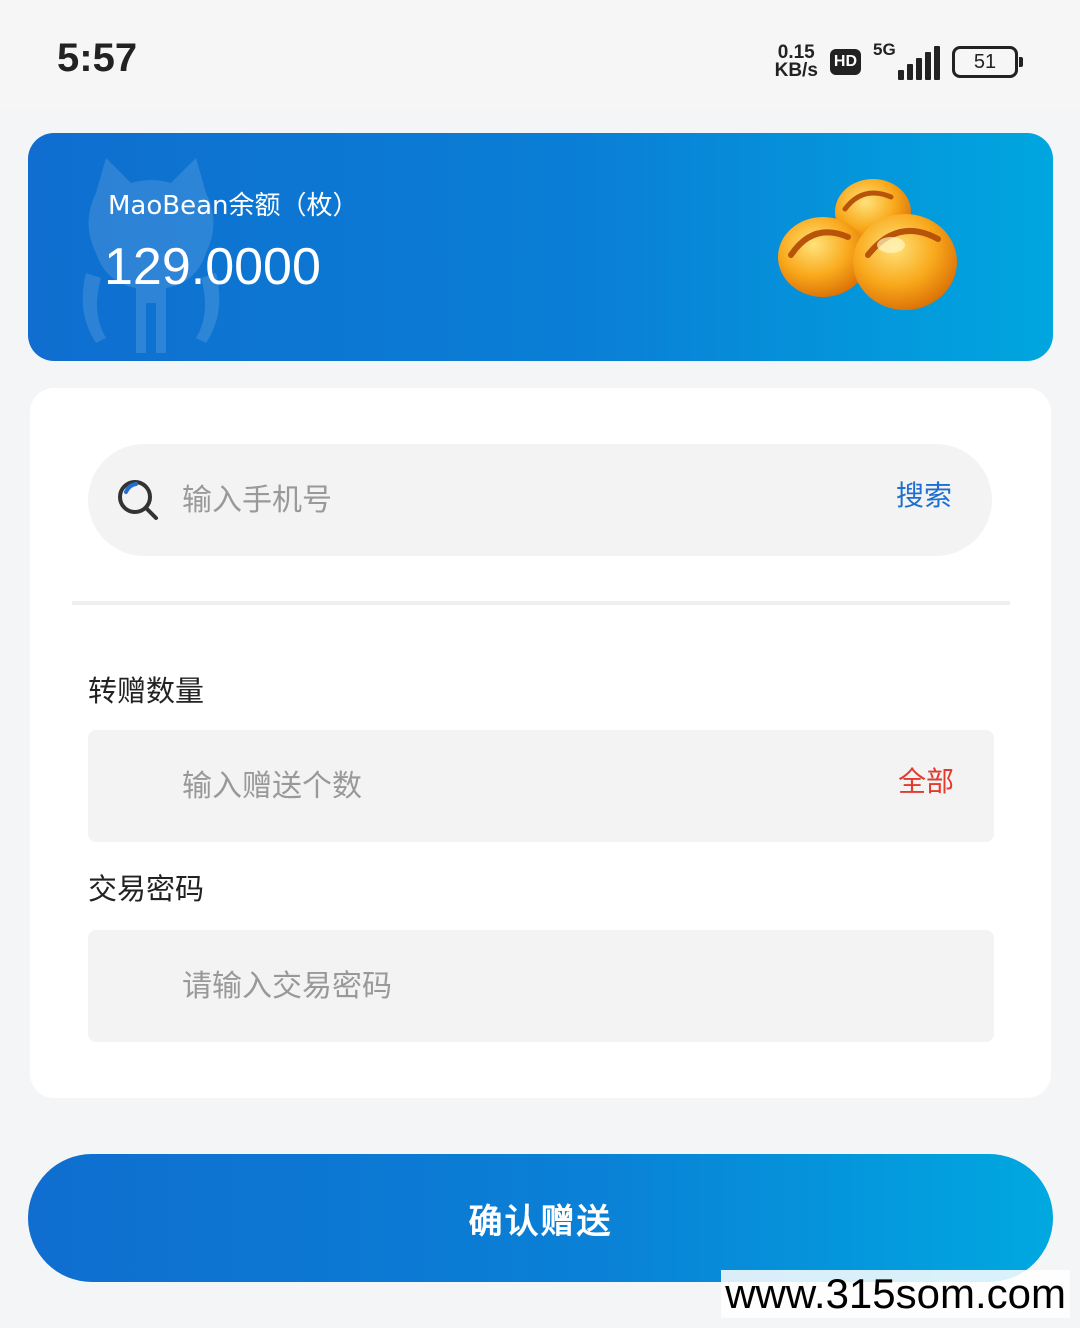 The width and height of the screenshot is (1080, 1328). I want to click on balance-value: 129.0000, so click(212, 267).